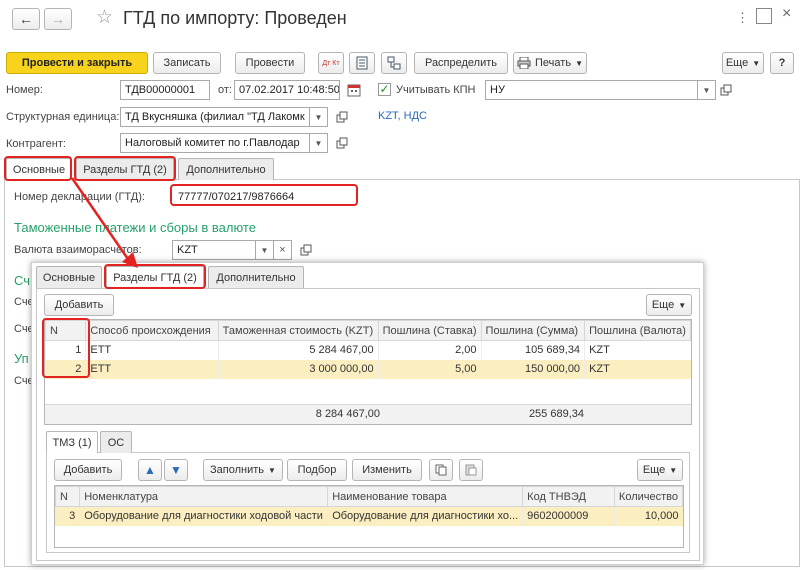 The image size is (806, 570). I want to click on callout-arrow, so click(104, 222).